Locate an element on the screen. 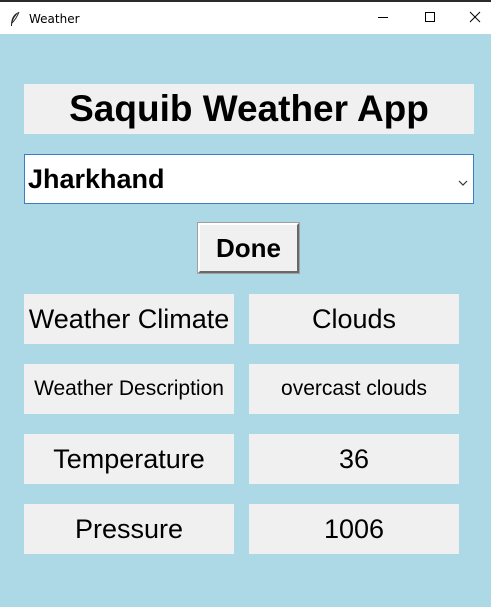  weather-description-value: overcast clouds is located at coordinates (354, 389).